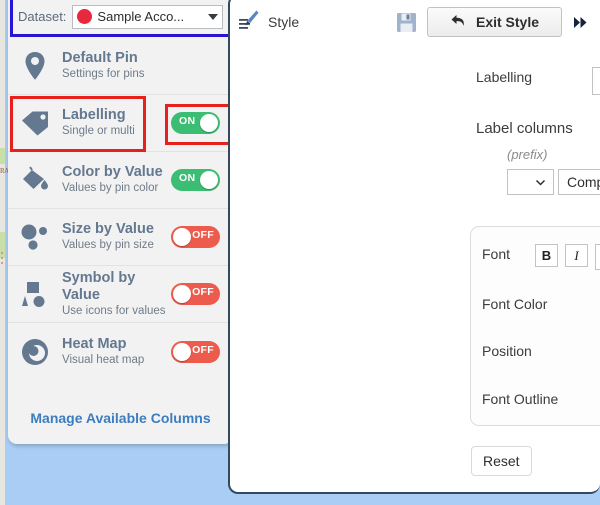  What do you see at coordinates (3, 259) in the screenshot?
I see `map-dot-markers` at bounding box center [3, 259].